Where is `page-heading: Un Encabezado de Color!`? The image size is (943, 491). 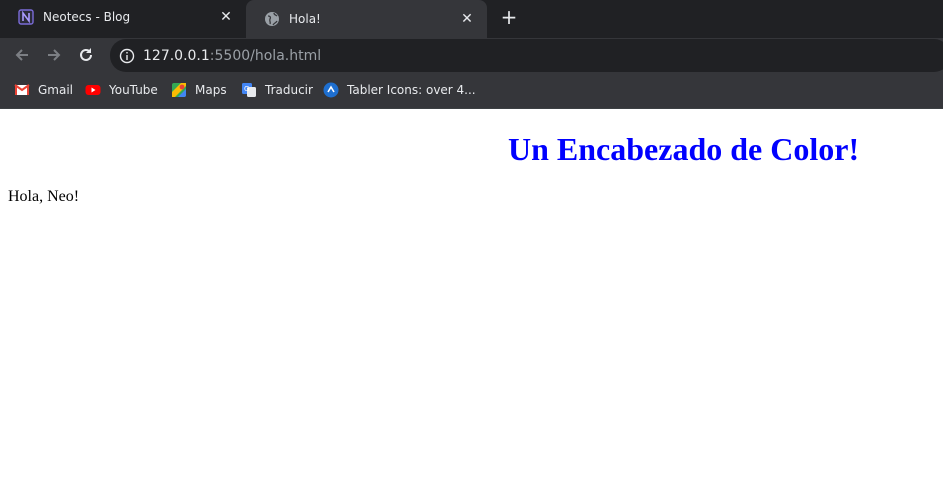
page-heading: Un Encabezado de Color! is located at coordinates (684, 149).